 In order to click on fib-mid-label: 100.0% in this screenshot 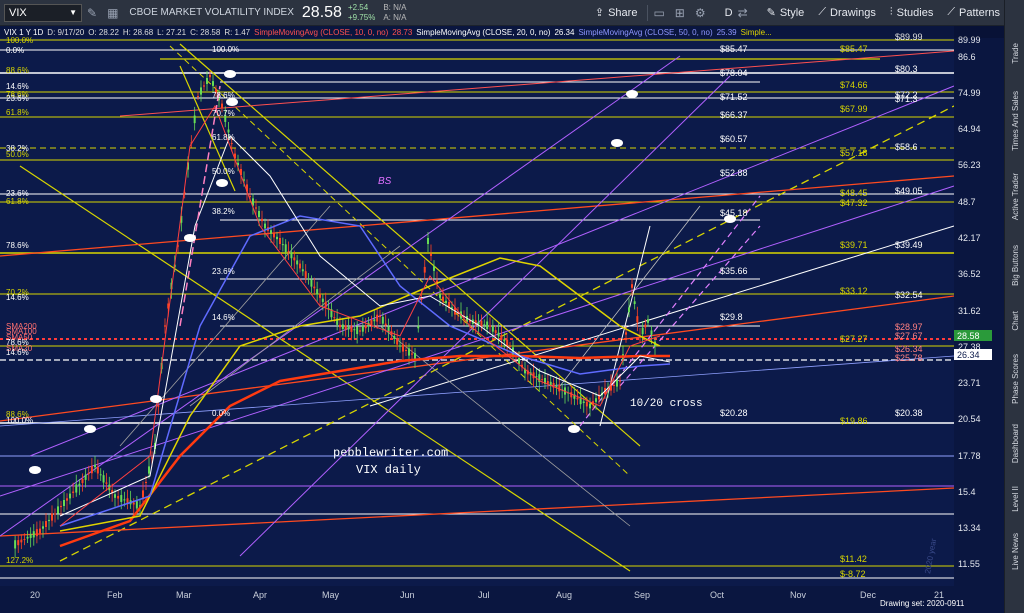, I will do `click(225, 49)`.